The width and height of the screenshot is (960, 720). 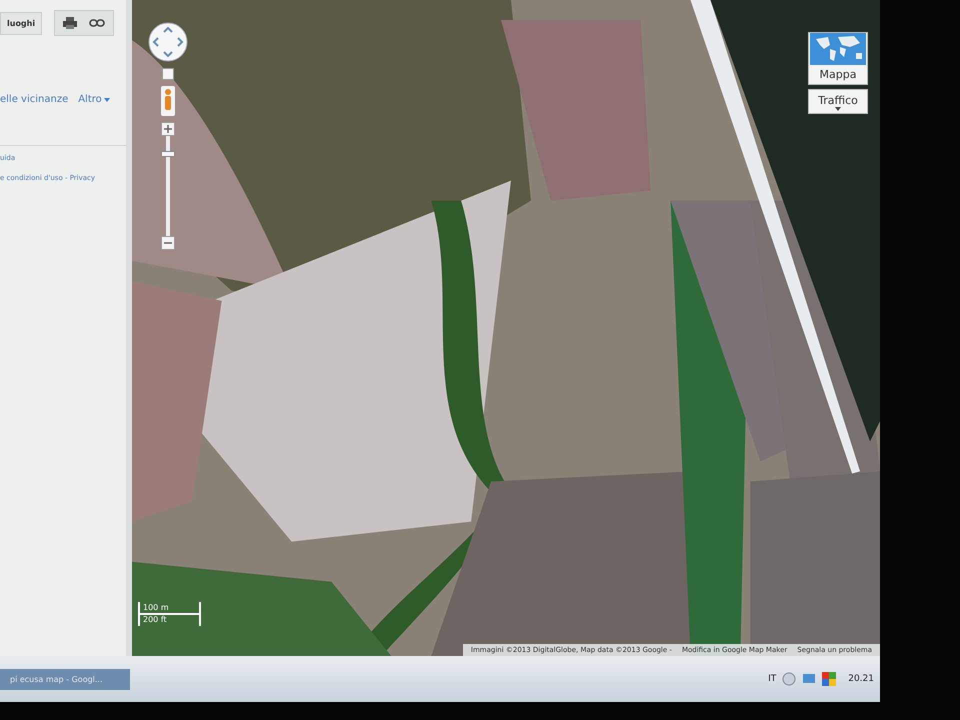 I want to click on map-type-button: Mappa, so click(x=838, y=58).